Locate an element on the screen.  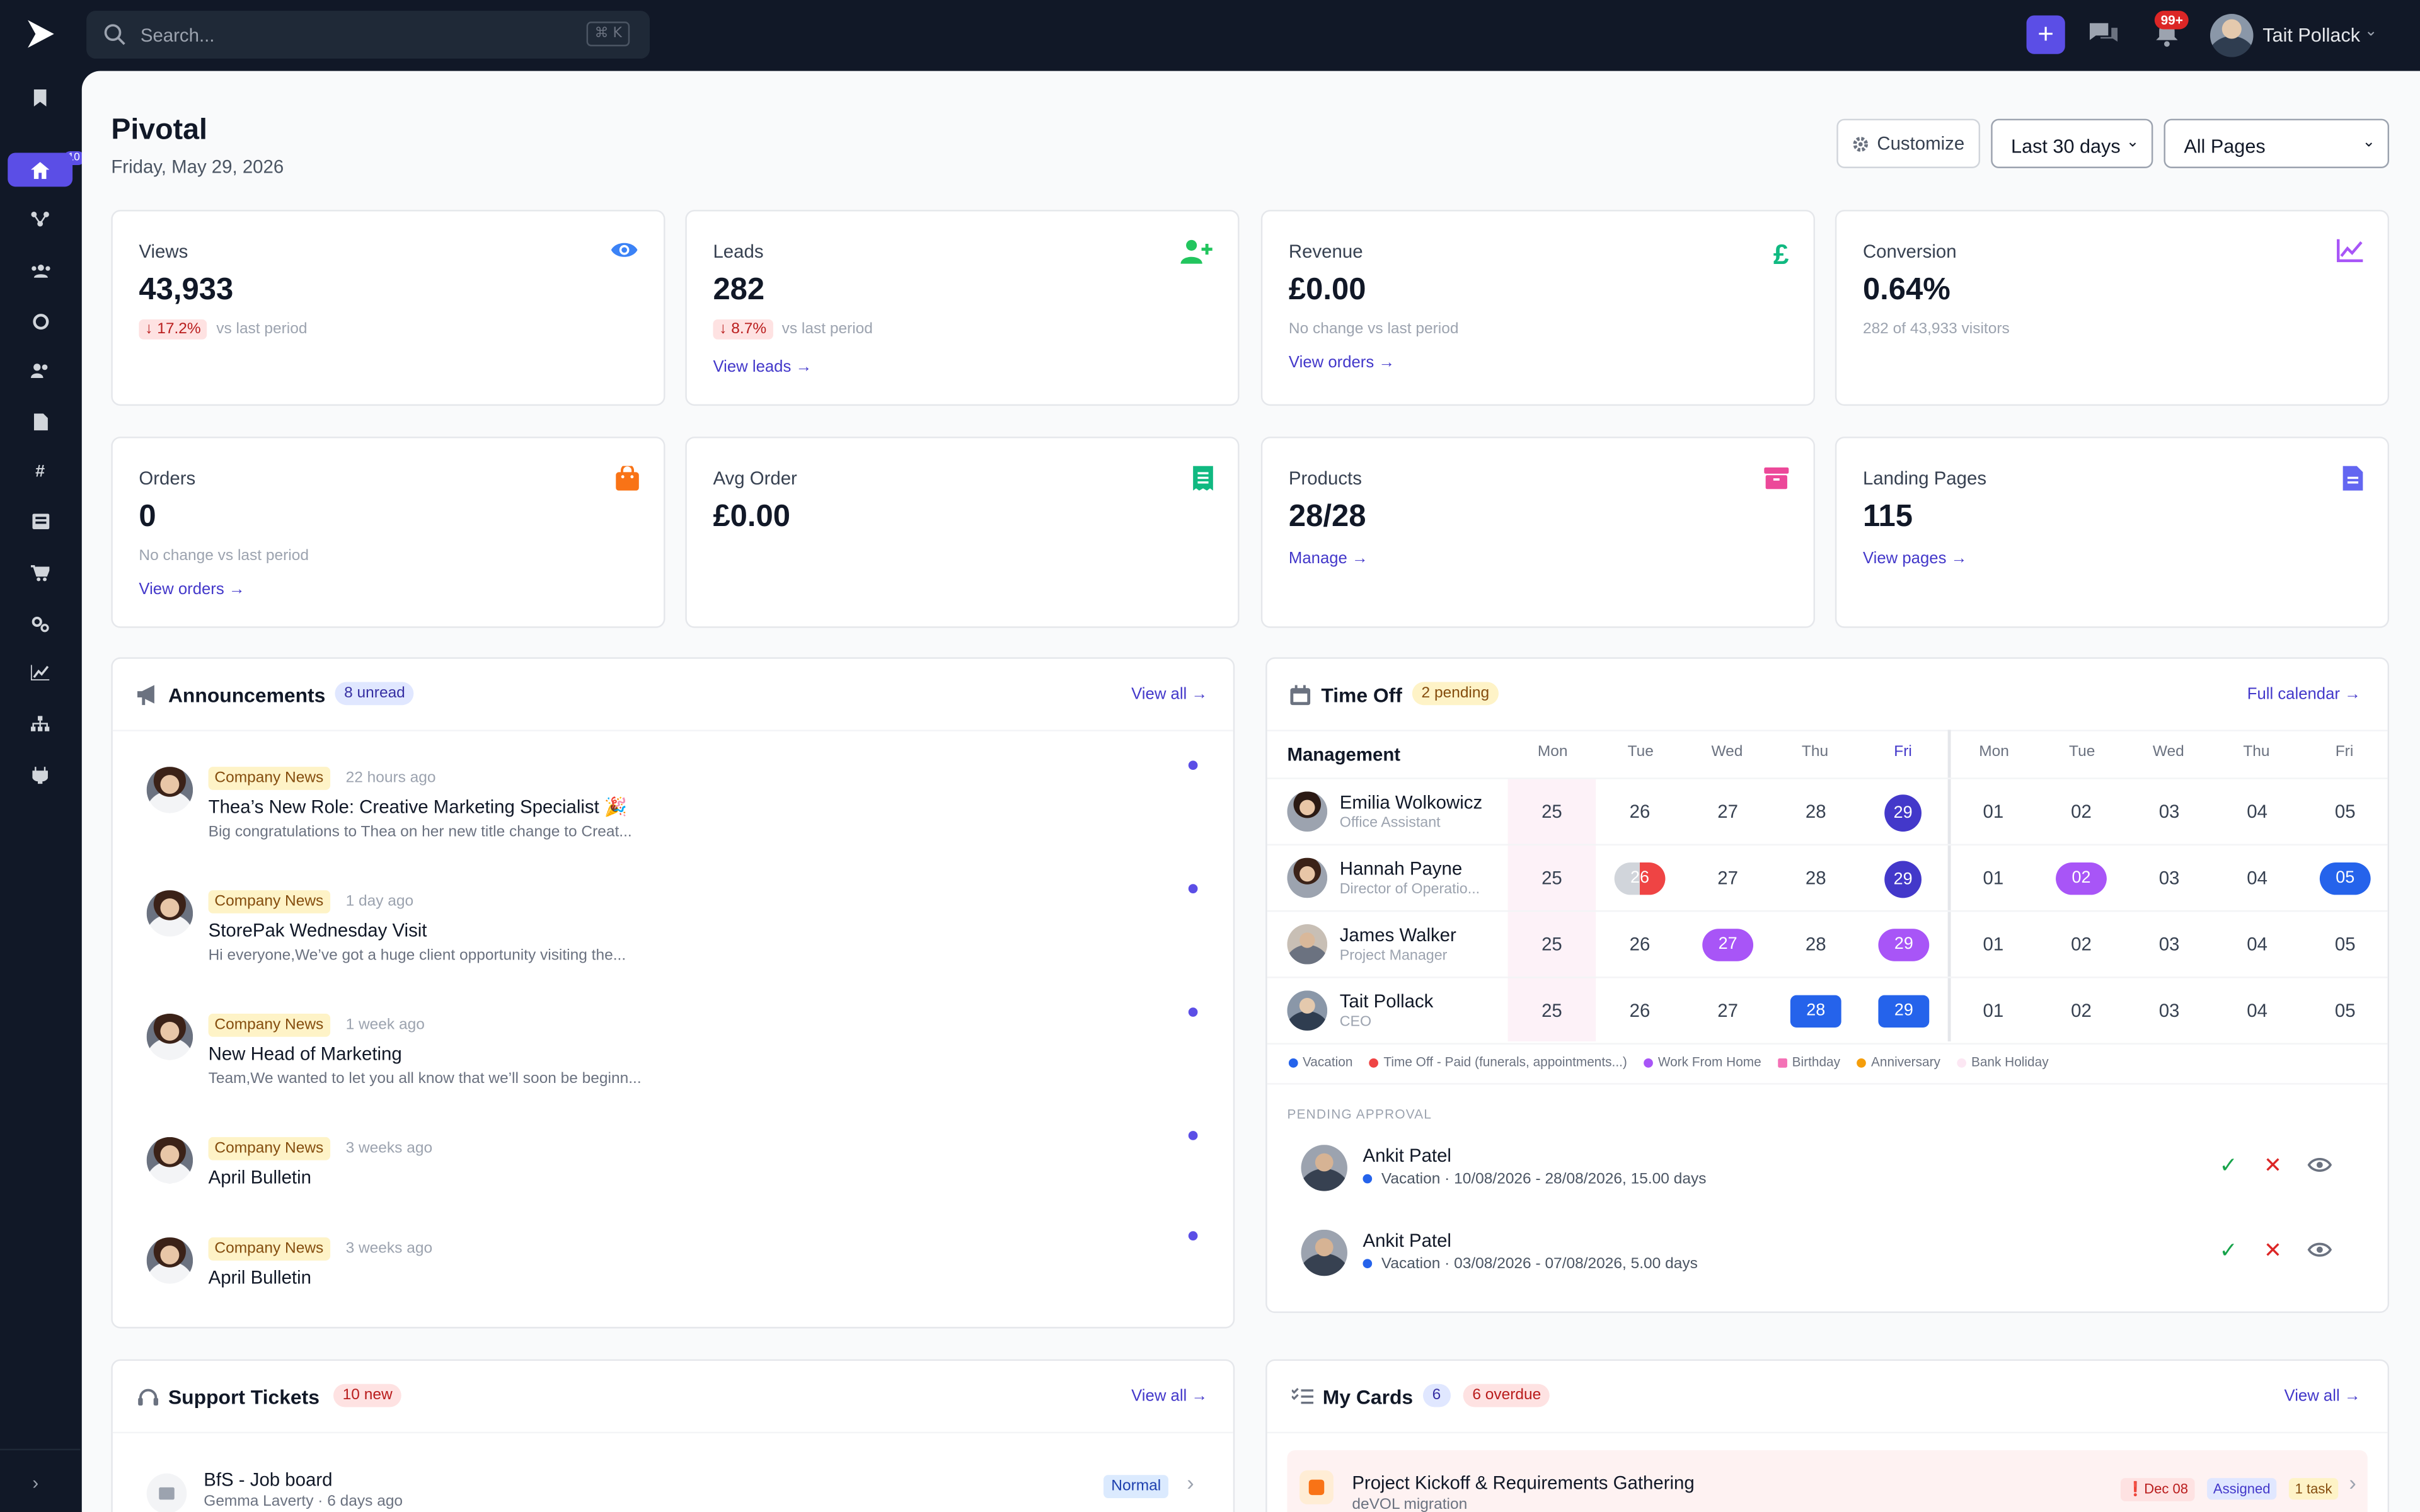
chevron-down-icon: ⌄ is located at coordinates (2371, 31).